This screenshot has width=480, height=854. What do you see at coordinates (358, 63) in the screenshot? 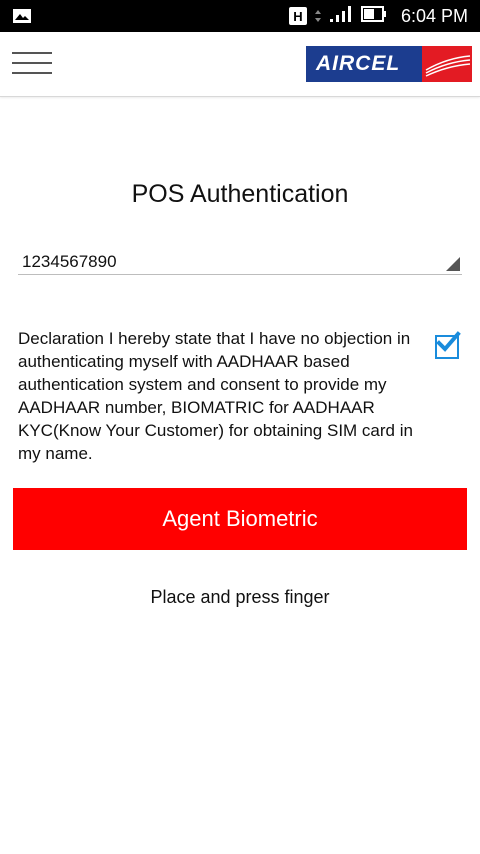
I see `logo-text: AIRCEL` at bounding box center [358, 63].